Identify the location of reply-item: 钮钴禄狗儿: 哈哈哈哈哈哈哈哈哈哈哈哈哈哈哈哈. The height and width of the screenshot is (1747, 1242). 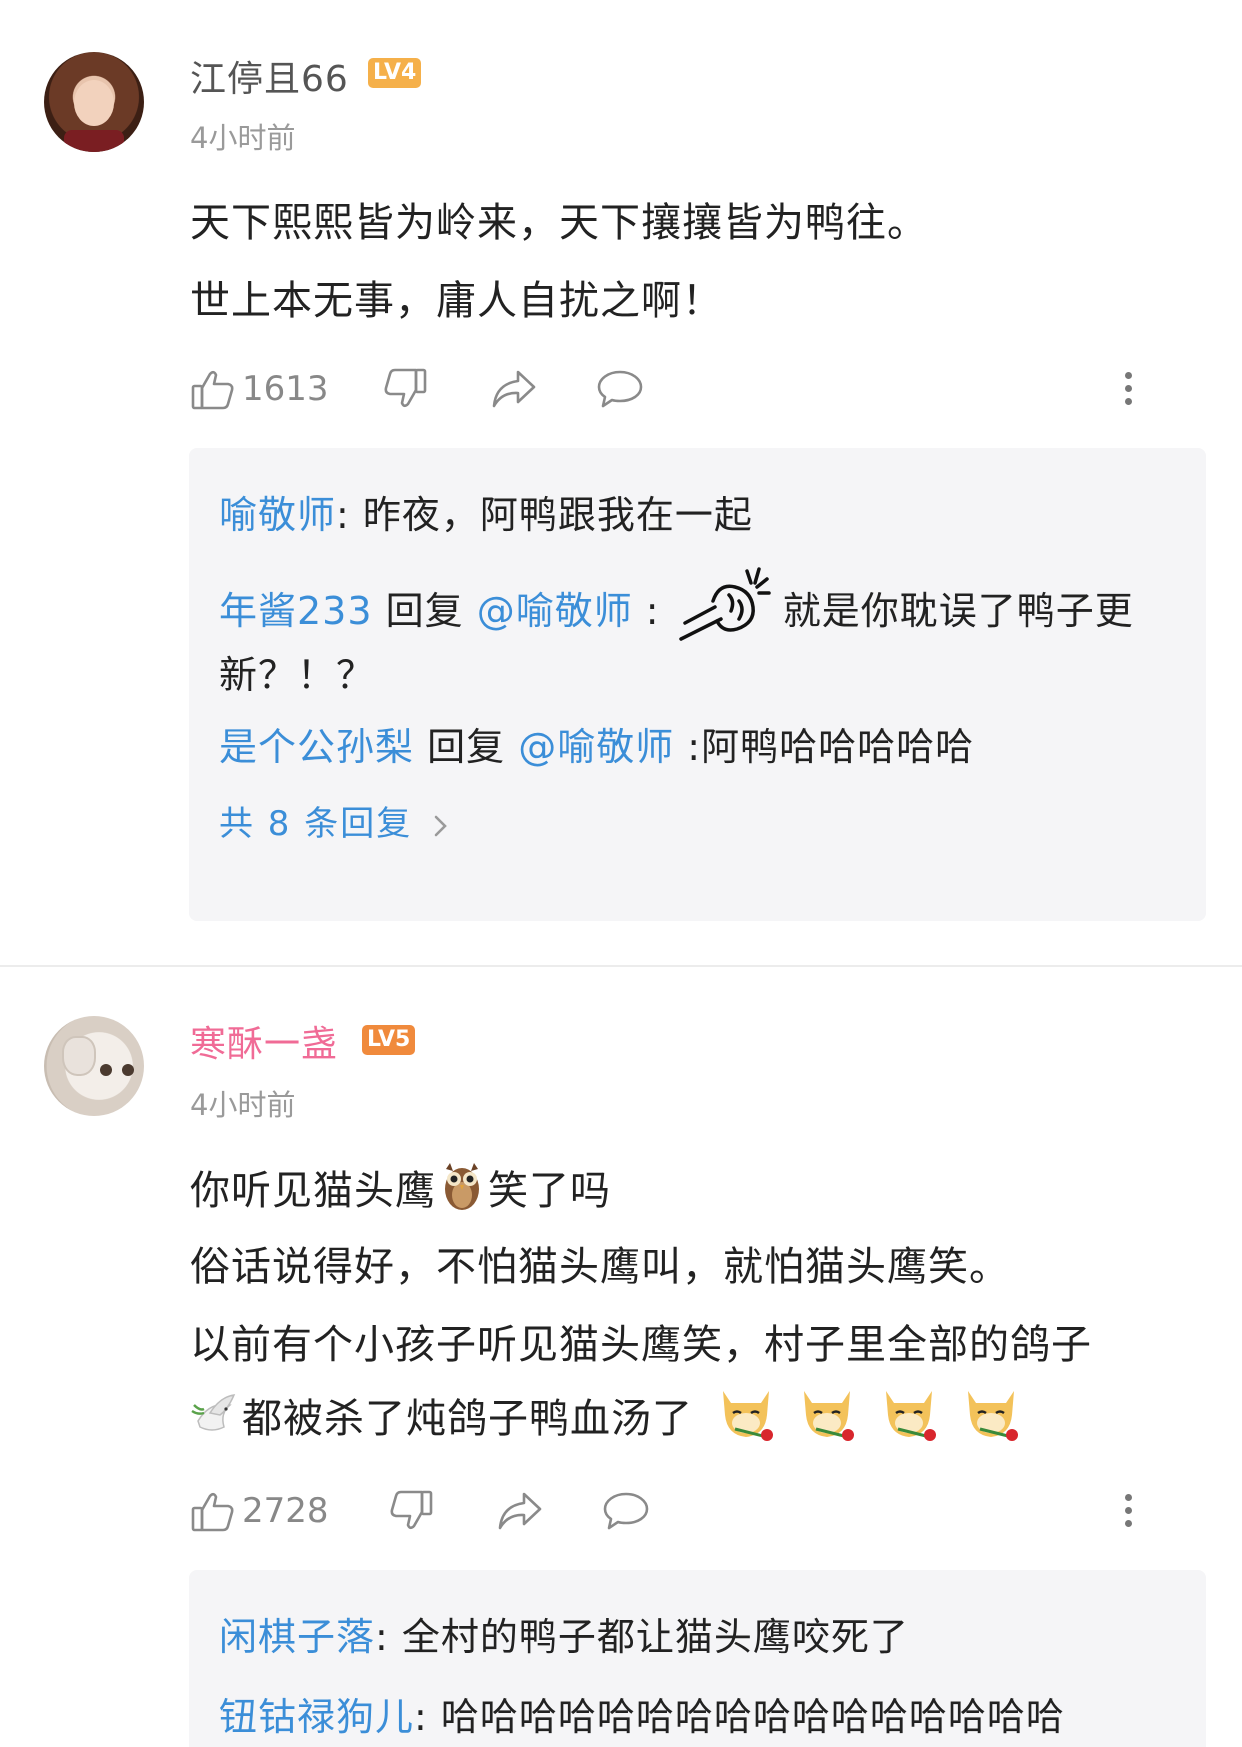
(642, 1713).